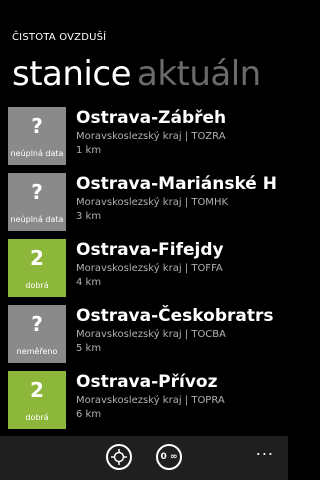 The image size is (320, 480). What do you see at coordinates (149, 268) in the screenshot?
I see `station-region: Moravskoslezský kraj | TOFFA` at bounding box center [149, 268].